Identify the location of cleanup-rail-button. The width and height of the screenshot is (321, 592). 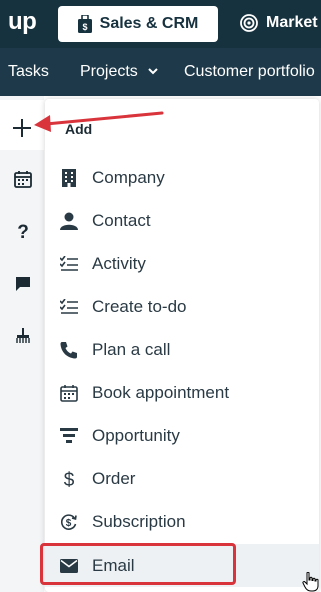
(23, 336).